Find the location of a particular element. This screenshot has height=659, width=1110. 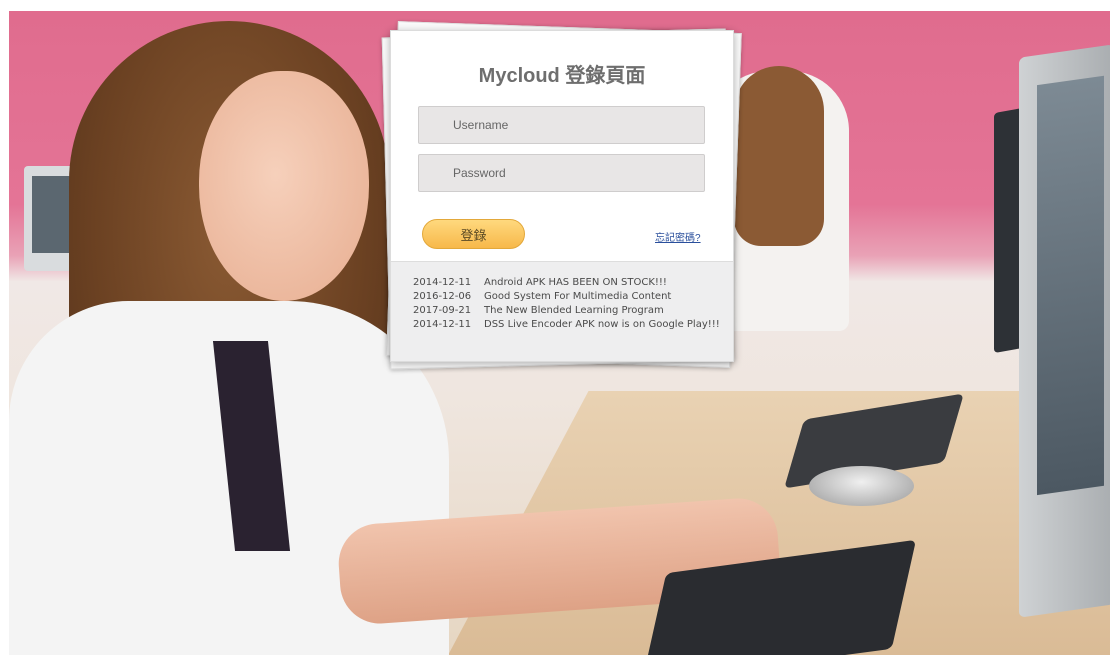

login-button: 登錄 is located at coordinates (473, 234).